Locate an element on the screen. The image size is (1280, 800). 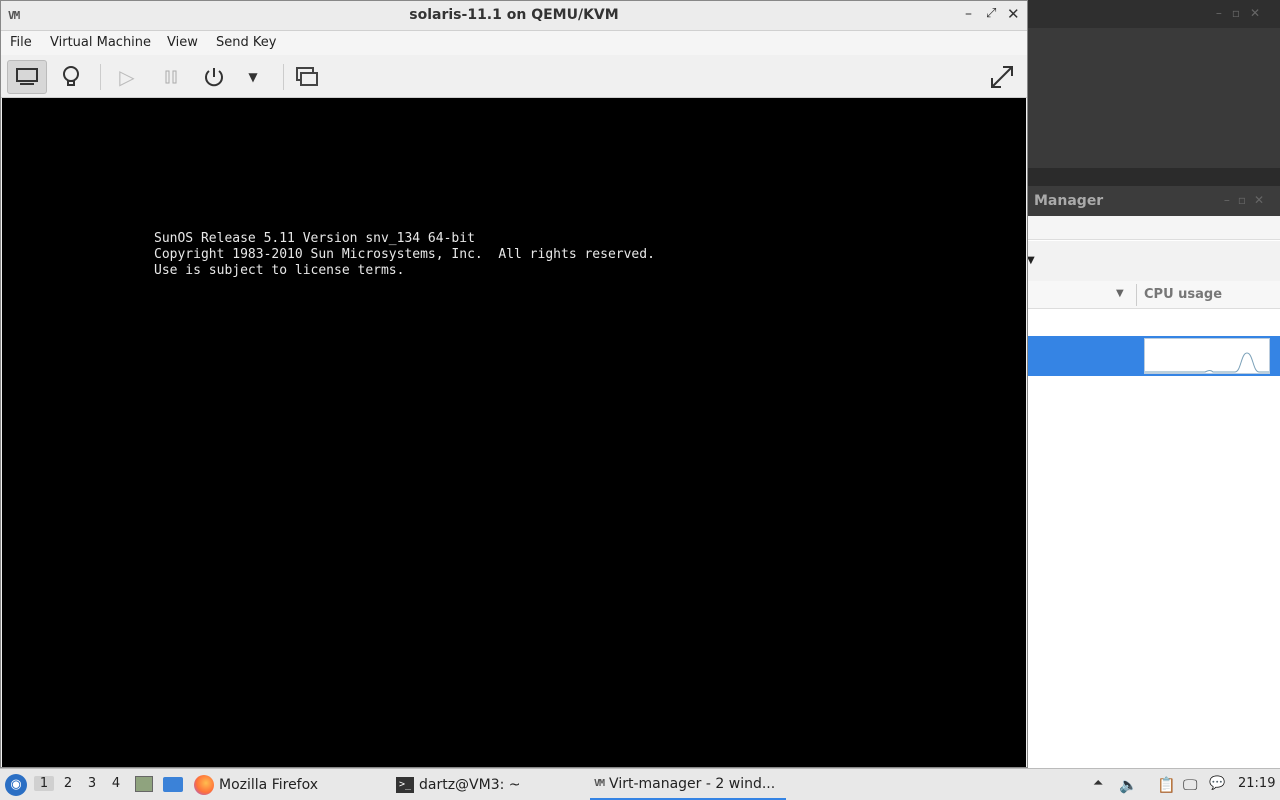
network-icon: 🖵 is located at coordinates (1190, 785).